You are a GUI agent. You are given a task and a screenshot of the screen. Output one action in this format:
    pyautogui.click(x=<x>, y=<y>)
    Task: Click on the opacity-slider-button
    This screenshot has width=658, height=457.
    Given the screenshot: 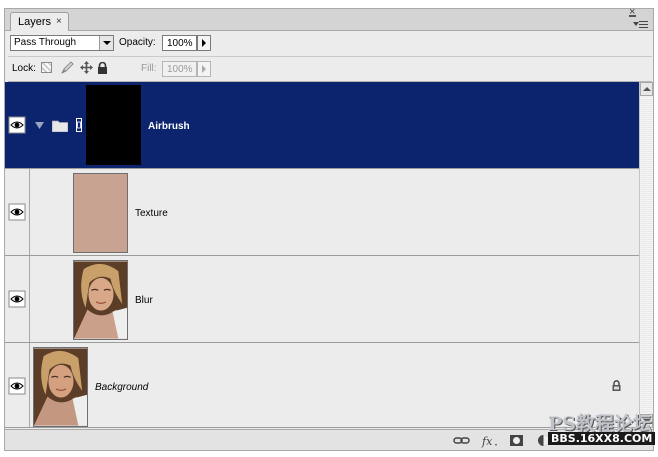 What is the action you would take?
    pyautogui.click(x=204, y=43)
    